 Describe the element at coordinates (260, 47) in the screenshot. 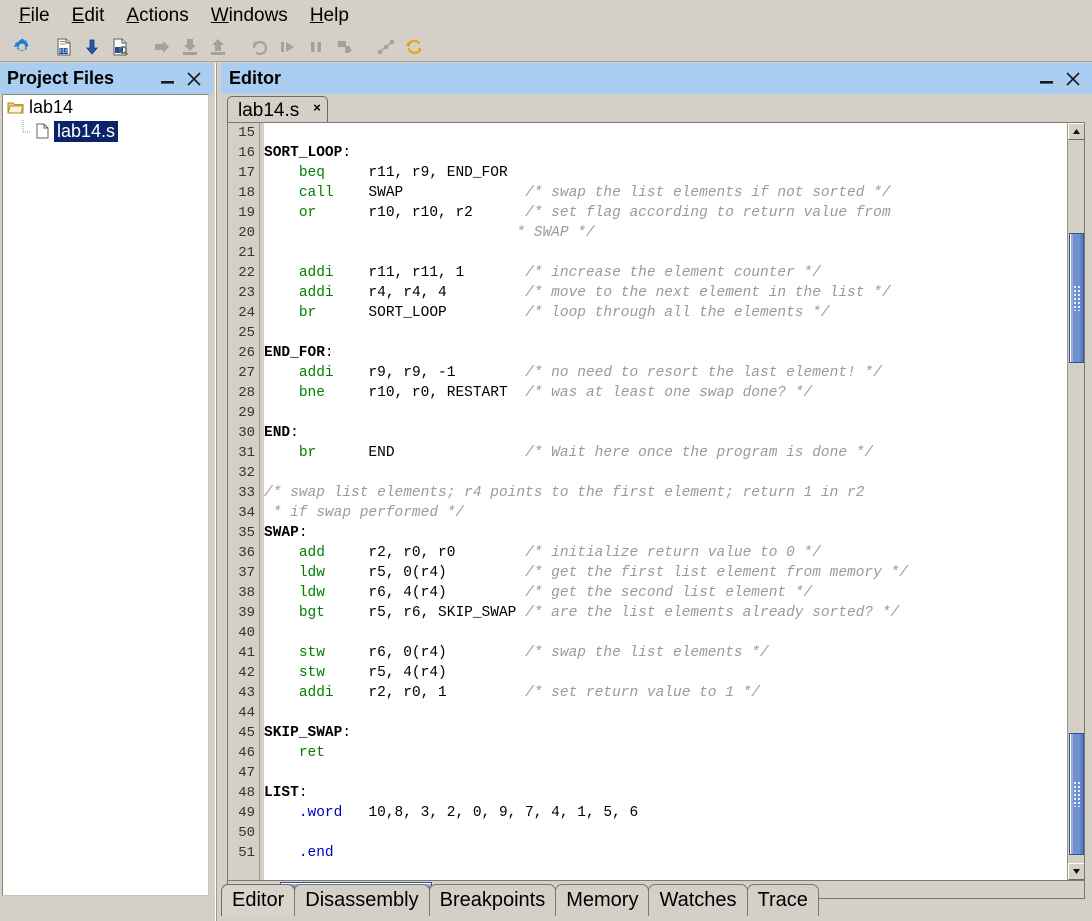

I see `restart-icon` at that location.